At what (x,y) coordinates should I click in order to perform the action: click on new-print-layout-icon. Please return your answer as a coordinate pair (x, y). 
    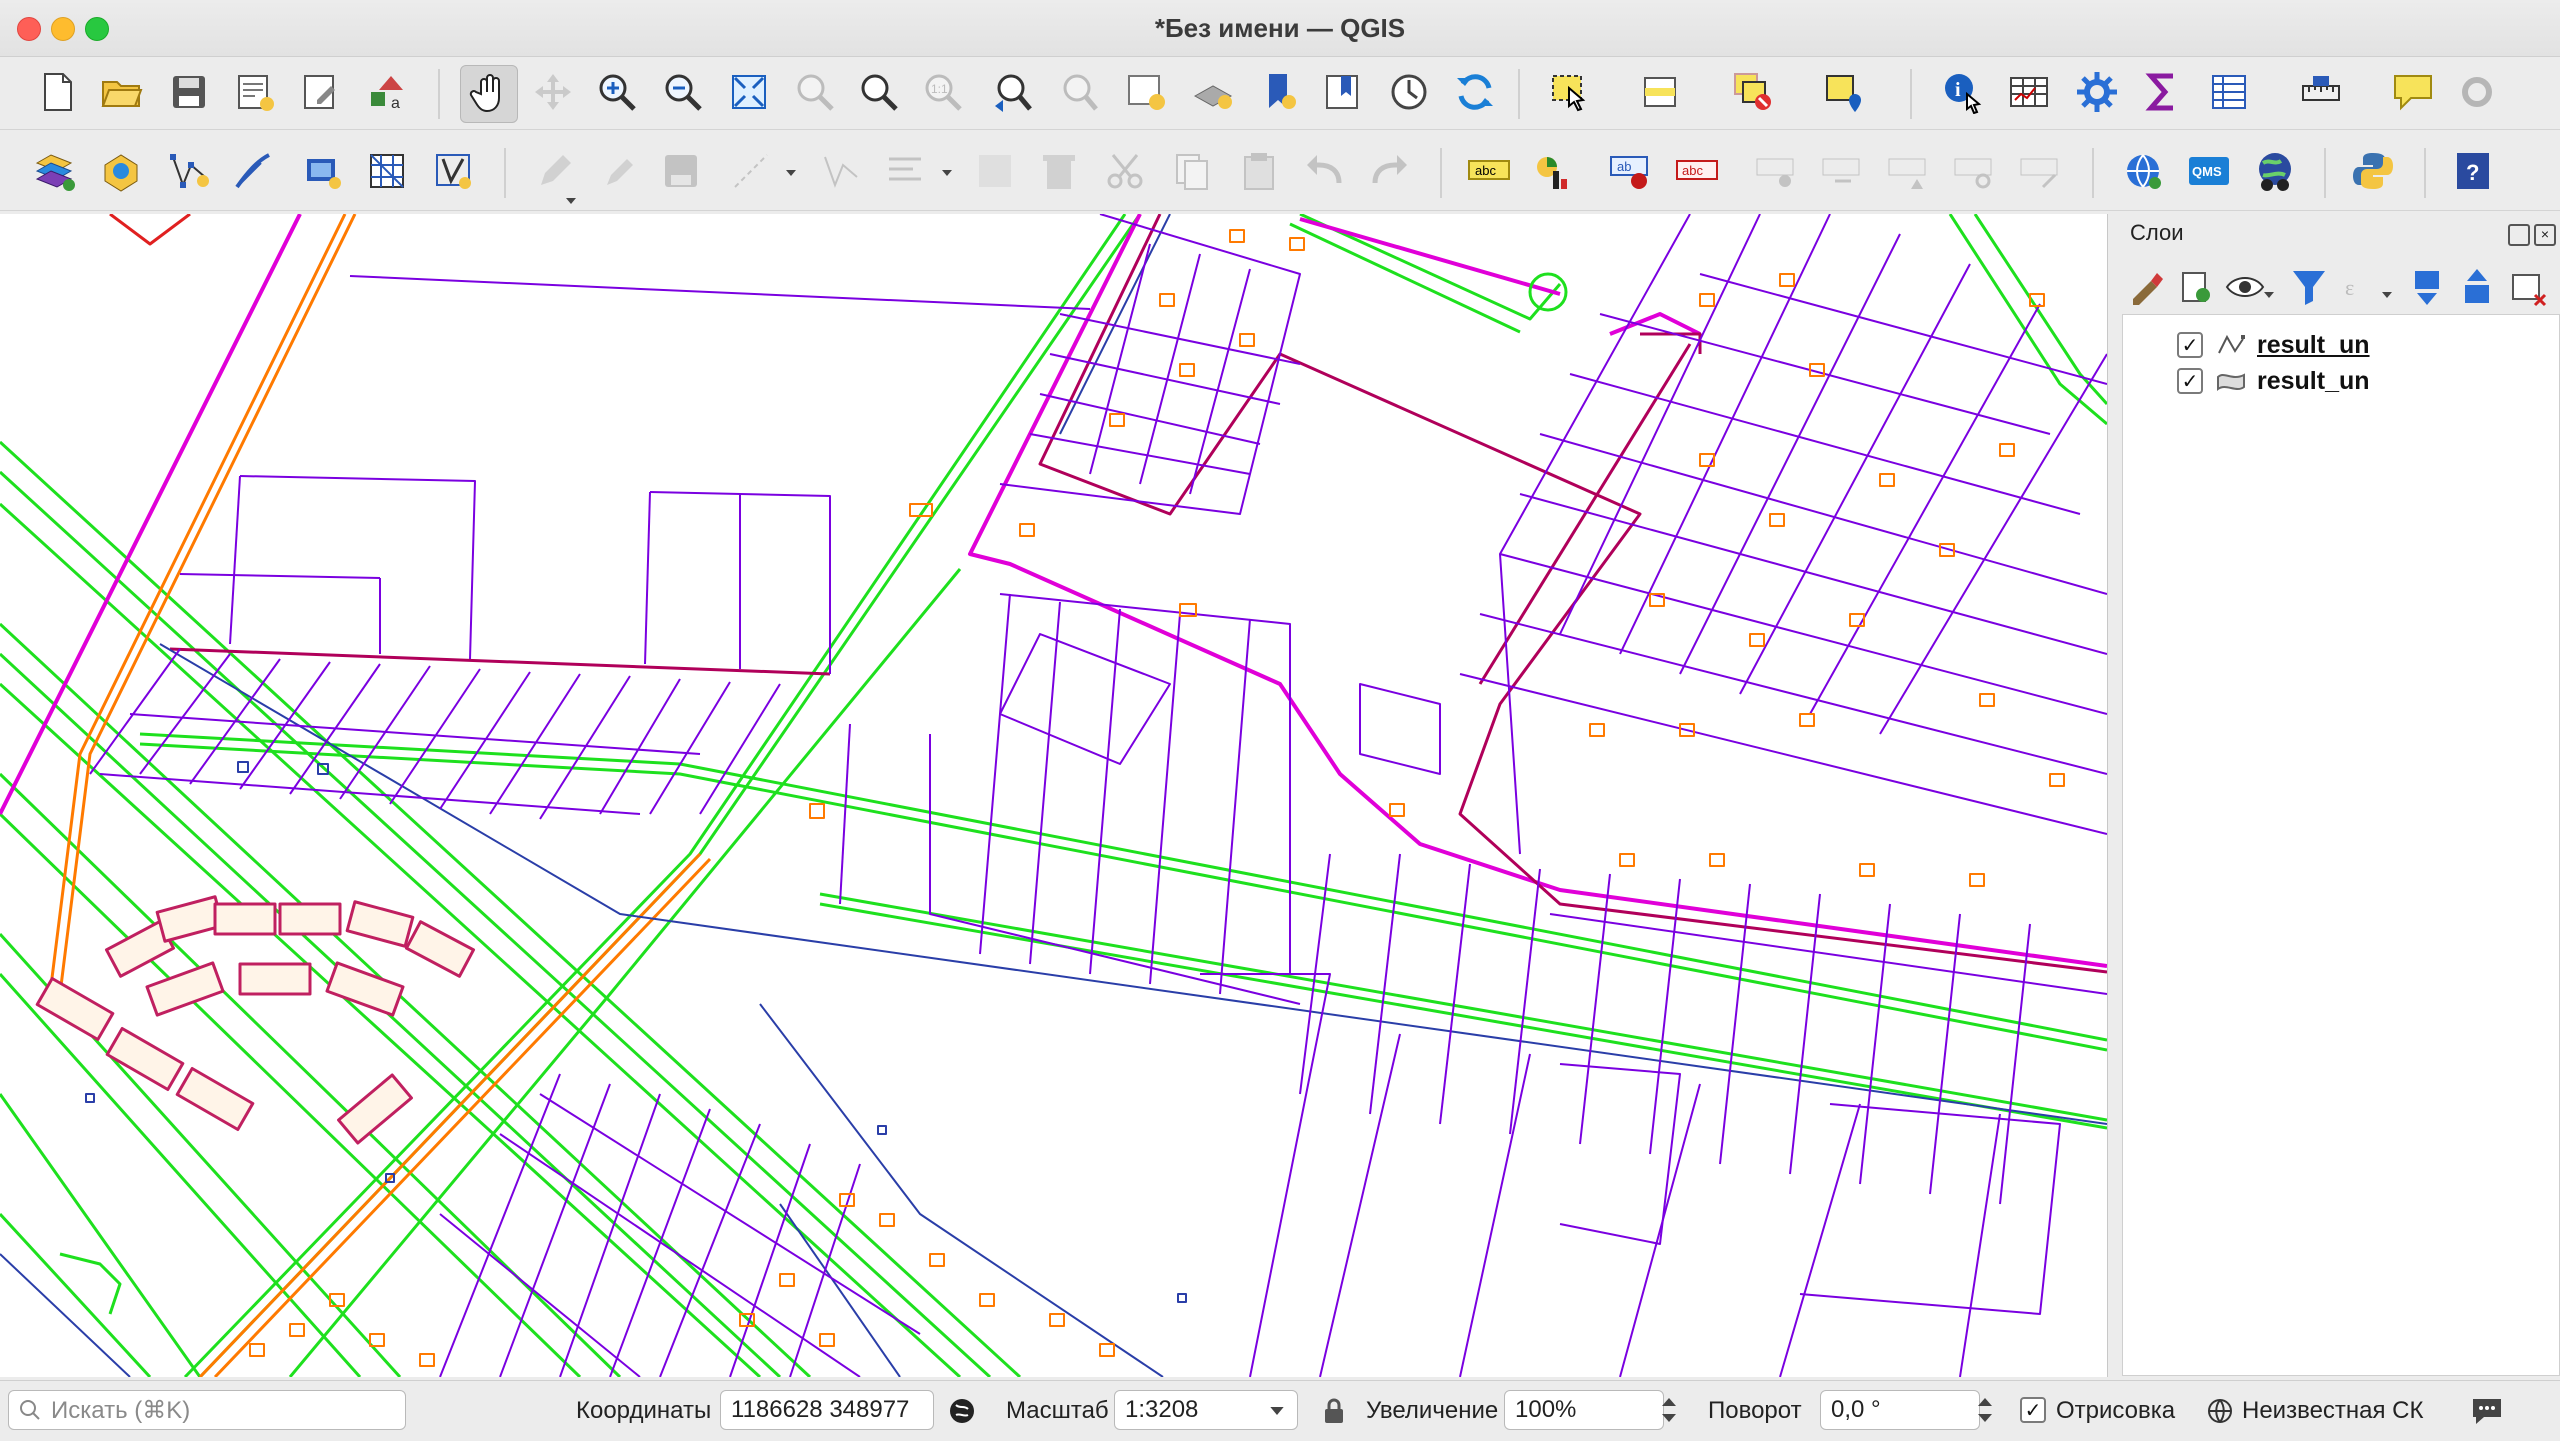
    Looking at the image, I should click on (255, 92).